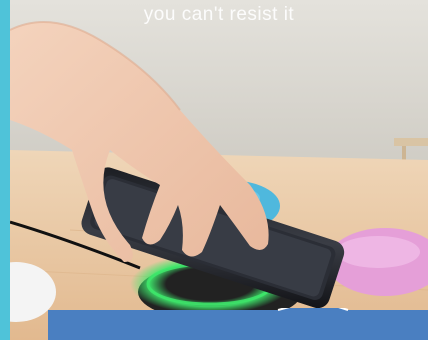 The width and height of the screenshot is (428, 340). What do you see at coordinates (219, 14) in the screenshot?
I see `headline-text: you can't resist it` at bounding box center [219, 14].